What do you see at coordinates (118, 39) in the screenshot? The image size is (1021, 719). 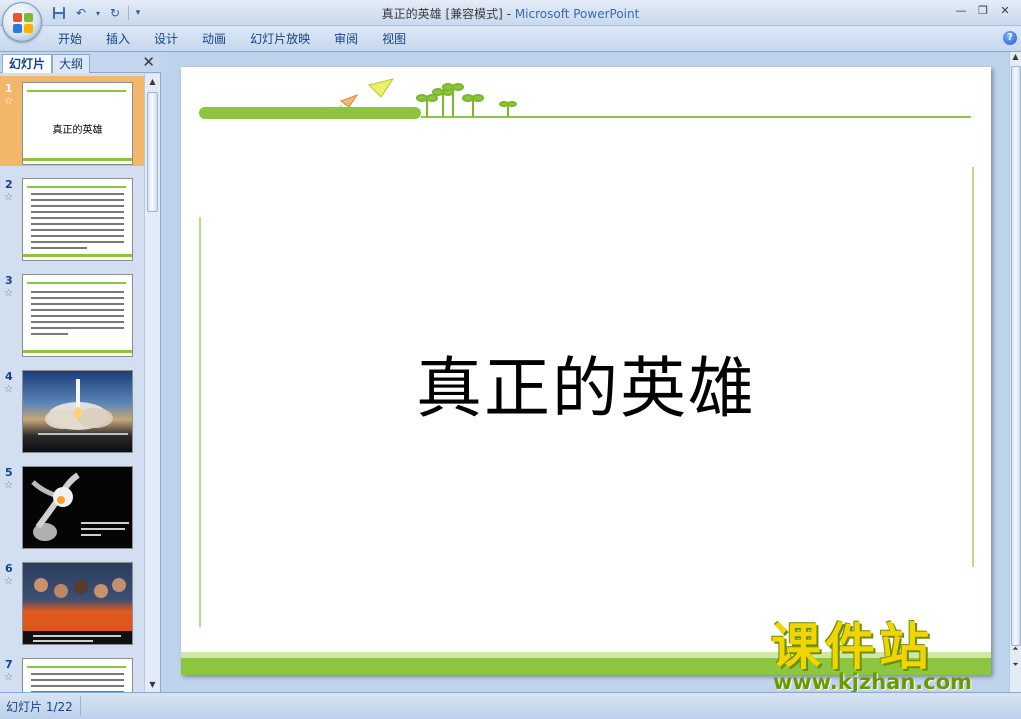 I see `tab-insert: 插入` at bounding box center [118, 39].